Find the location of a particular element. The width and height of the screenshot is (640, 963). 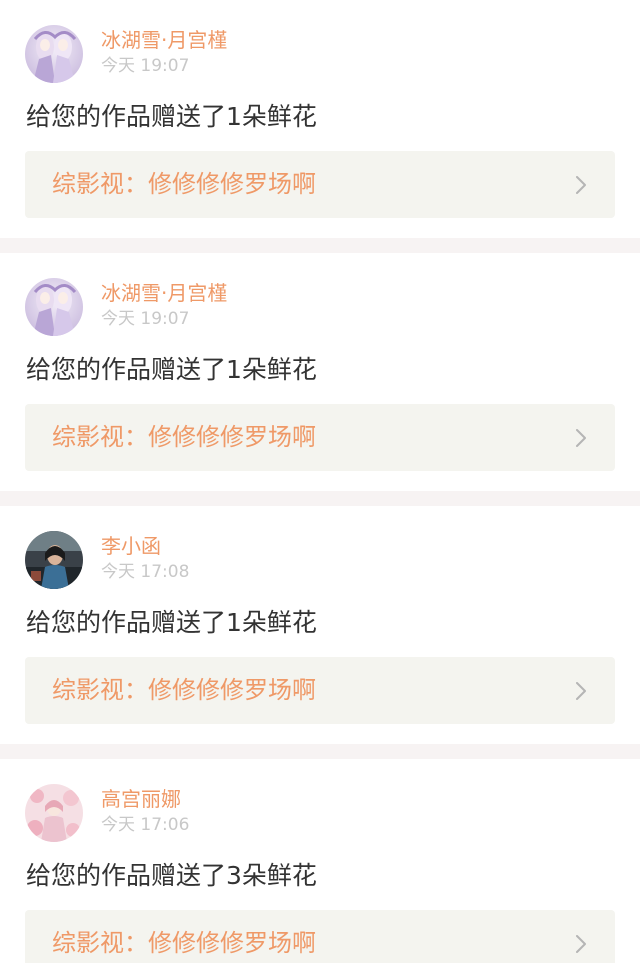

notification-message: 给您的作品赠送了3朵鲜花 is located at coordinates (171, 875).